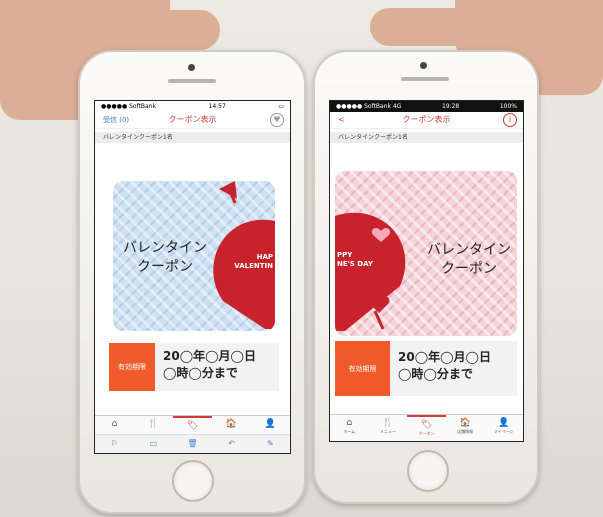 The width and height of the screenshot is (603, 517). What do you see at coordinates (192, 106) in the screenshot?
I see `status-bar: ●●●●● SoftBank 14:57 ▭` at bounding box center [192, 106].